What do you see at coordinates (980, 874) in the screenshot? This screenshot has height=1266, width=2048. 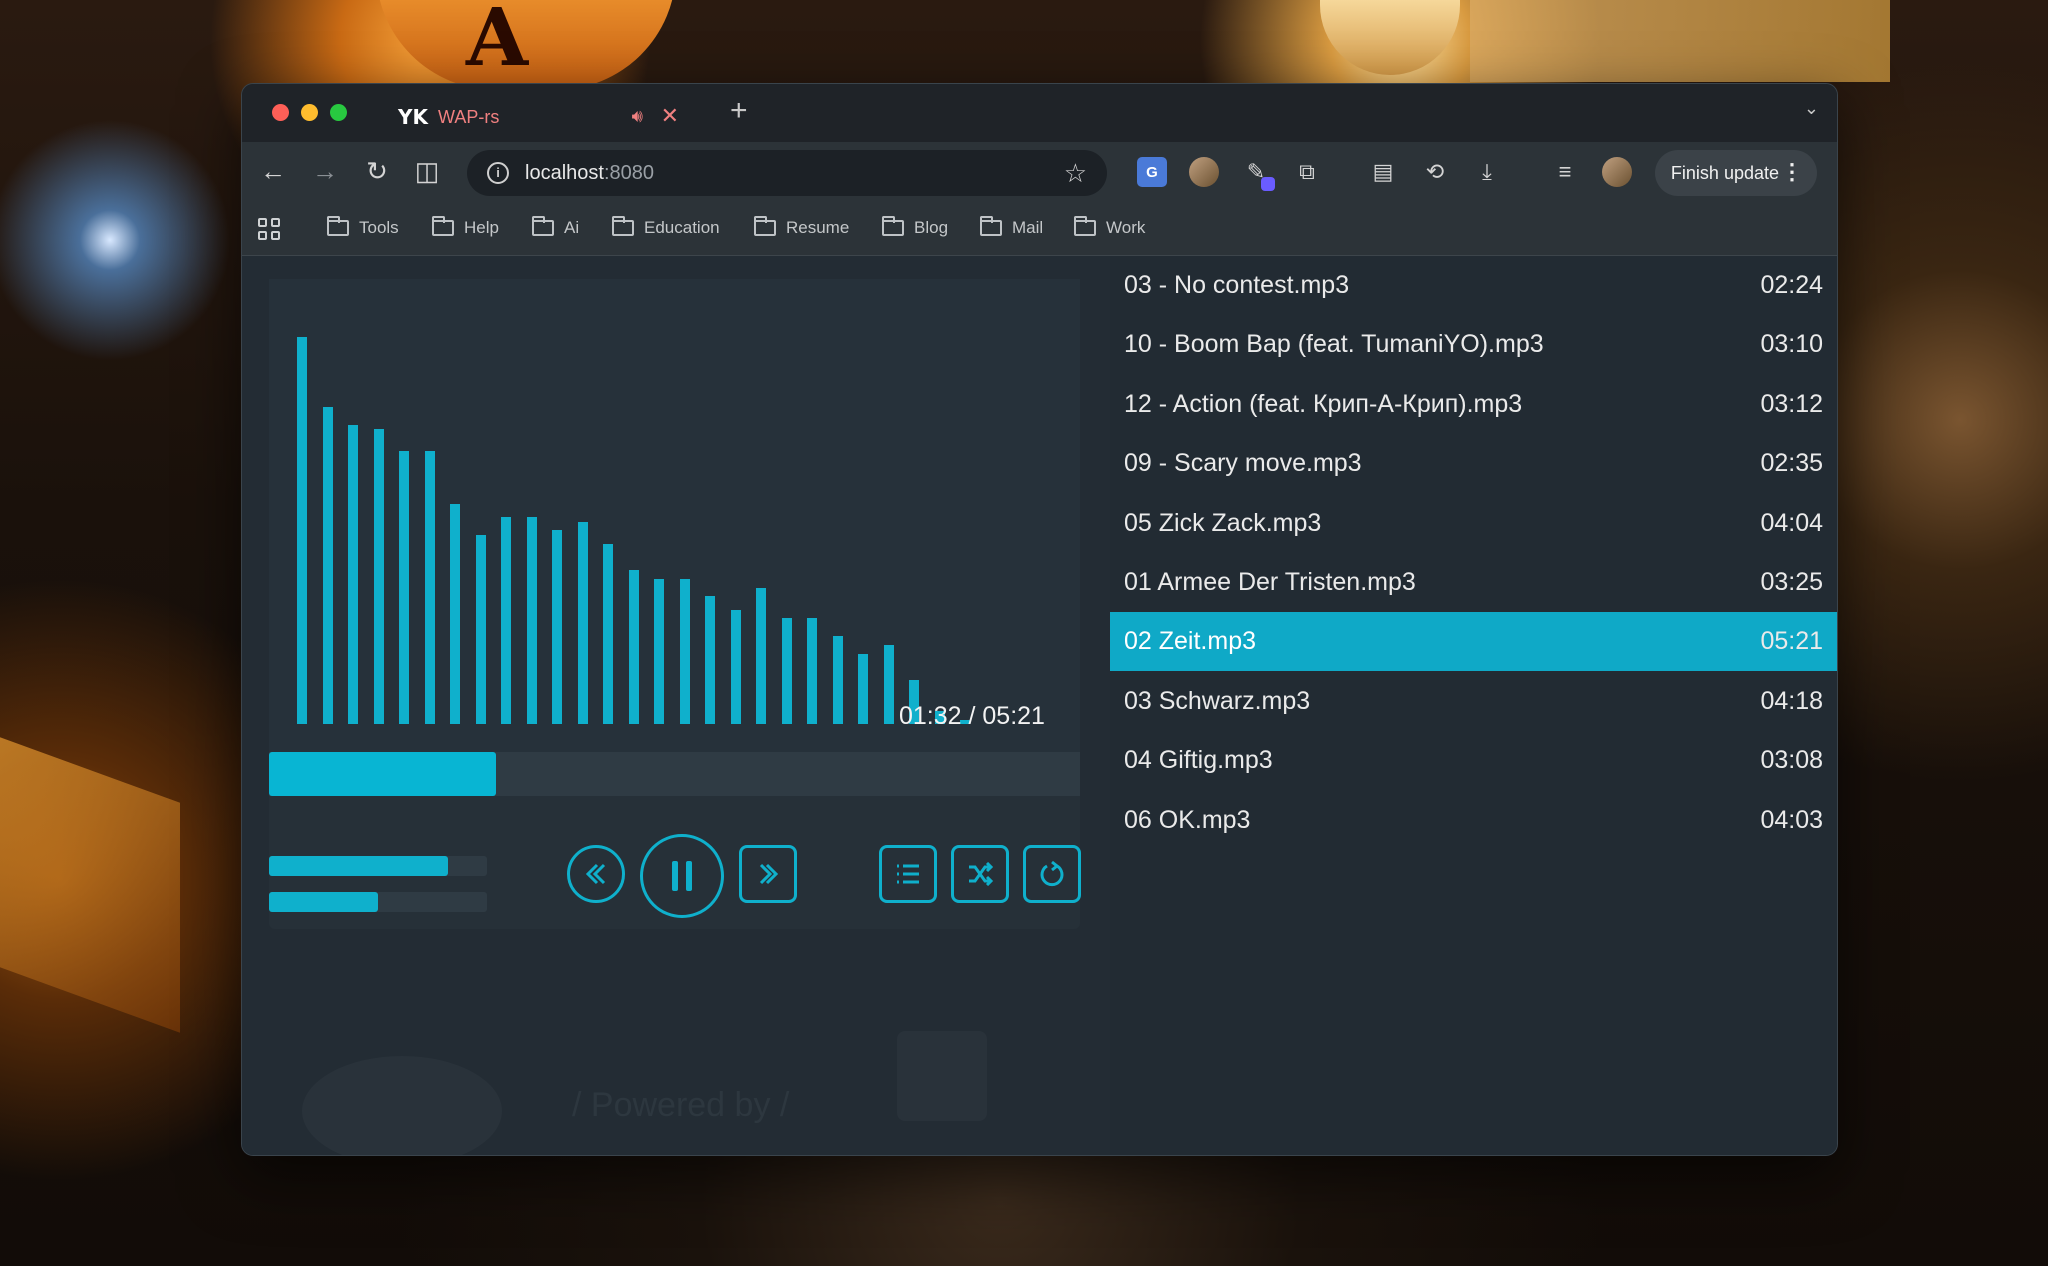 I see `shuffle-button` at bounding box center [980, 874].